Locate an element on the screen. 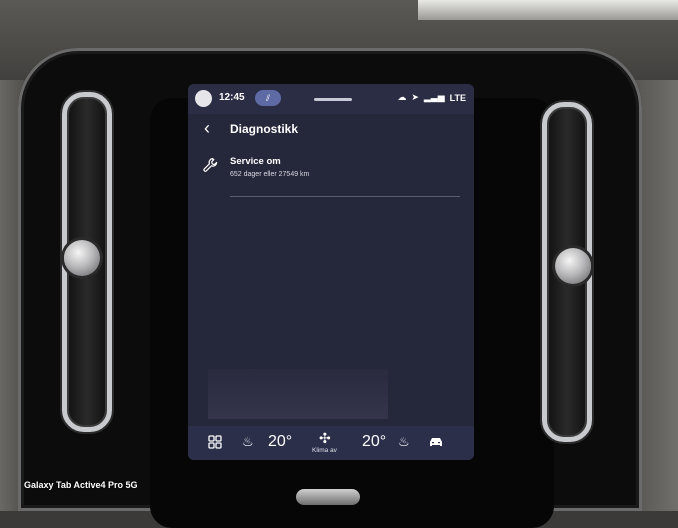 The height and width of the screenshot is (528, 678). service-subtitle: 652 dager eller 27549 km is located at coordinates (270, 174).